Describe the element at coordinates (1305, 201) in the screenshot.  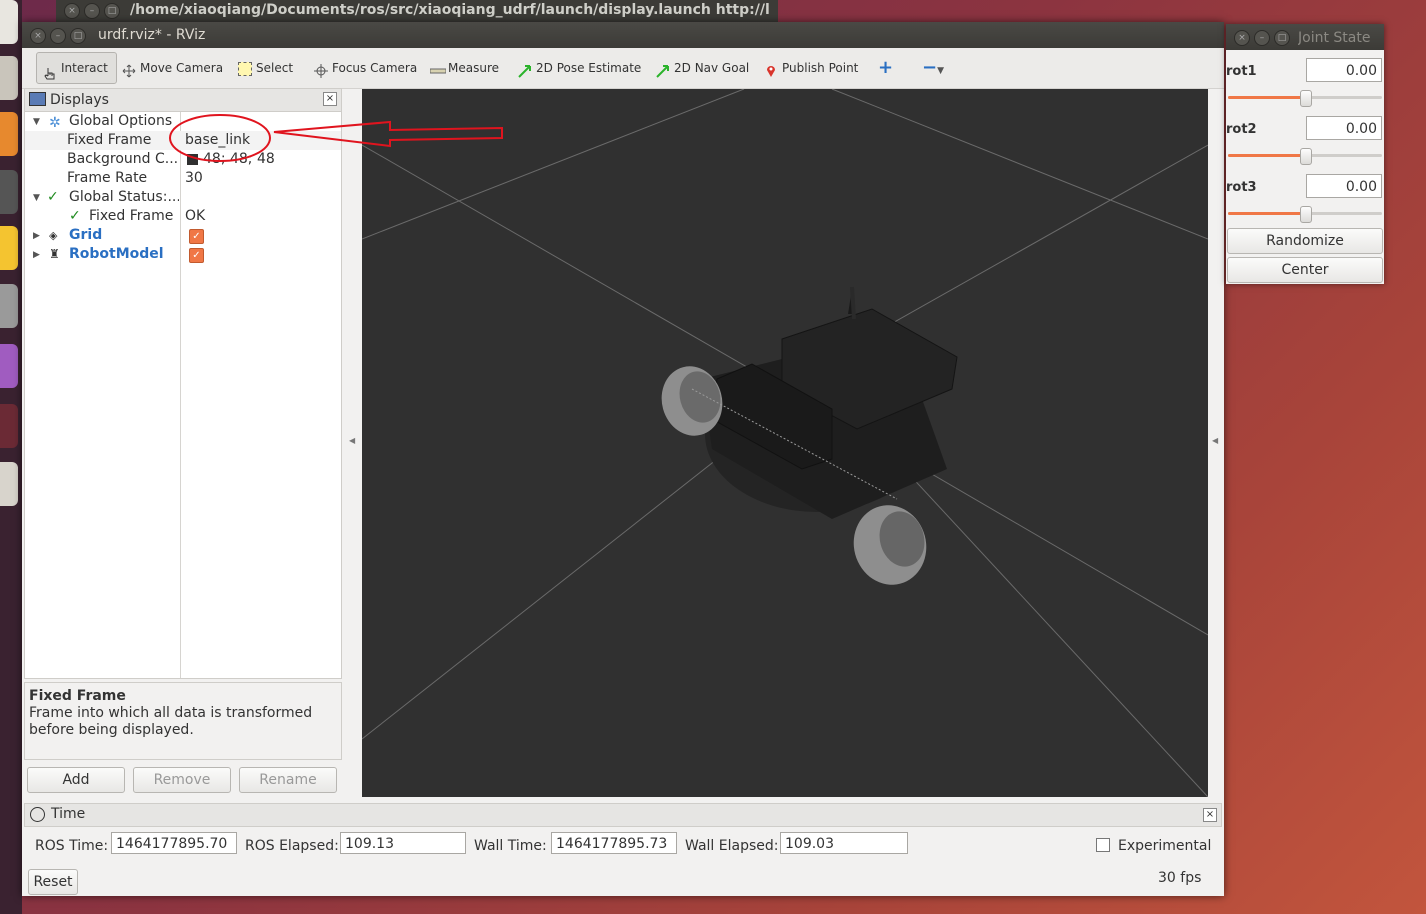
I see `joint-row-rot3: rot3 0.00` at that location.